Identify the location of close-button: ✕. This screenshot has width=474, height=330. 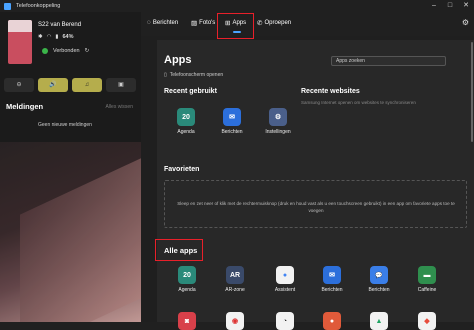
(466, 6).